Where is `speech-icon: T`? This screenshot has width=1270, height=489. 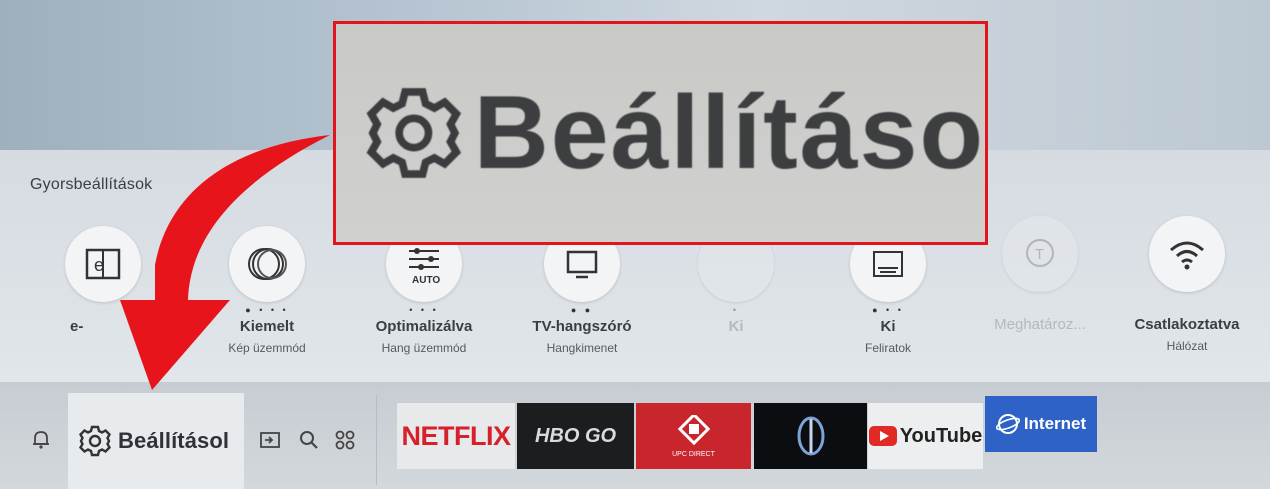
speech-icon: T is located at coordinates (1040, 254).